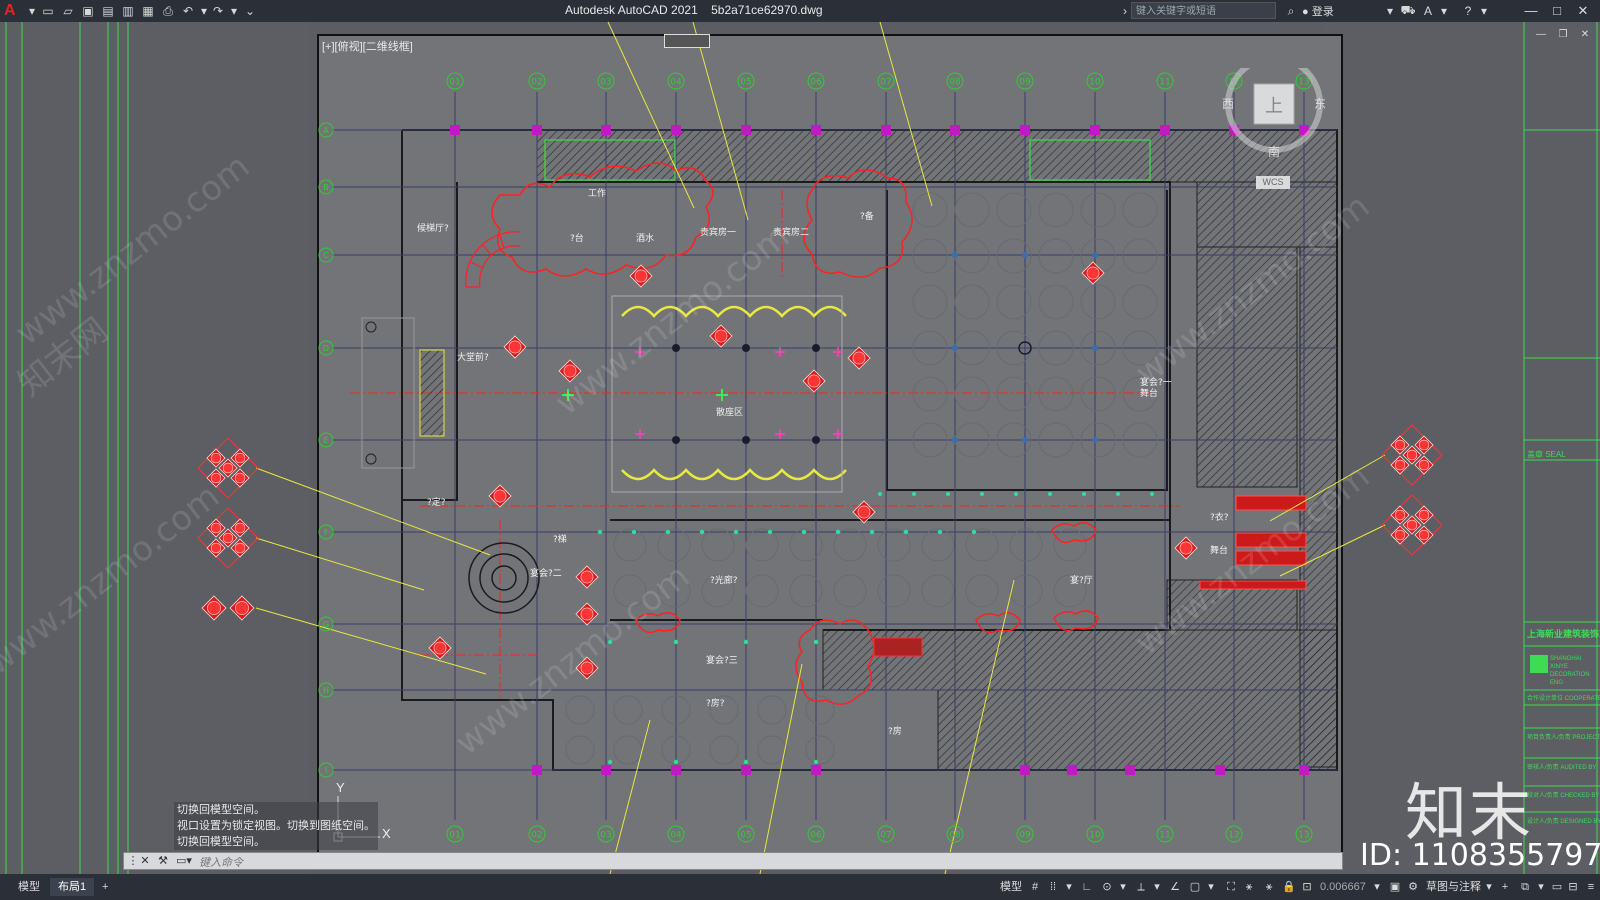  I want to click on workspace-switch: 草图与注释, so click(1453, 887).